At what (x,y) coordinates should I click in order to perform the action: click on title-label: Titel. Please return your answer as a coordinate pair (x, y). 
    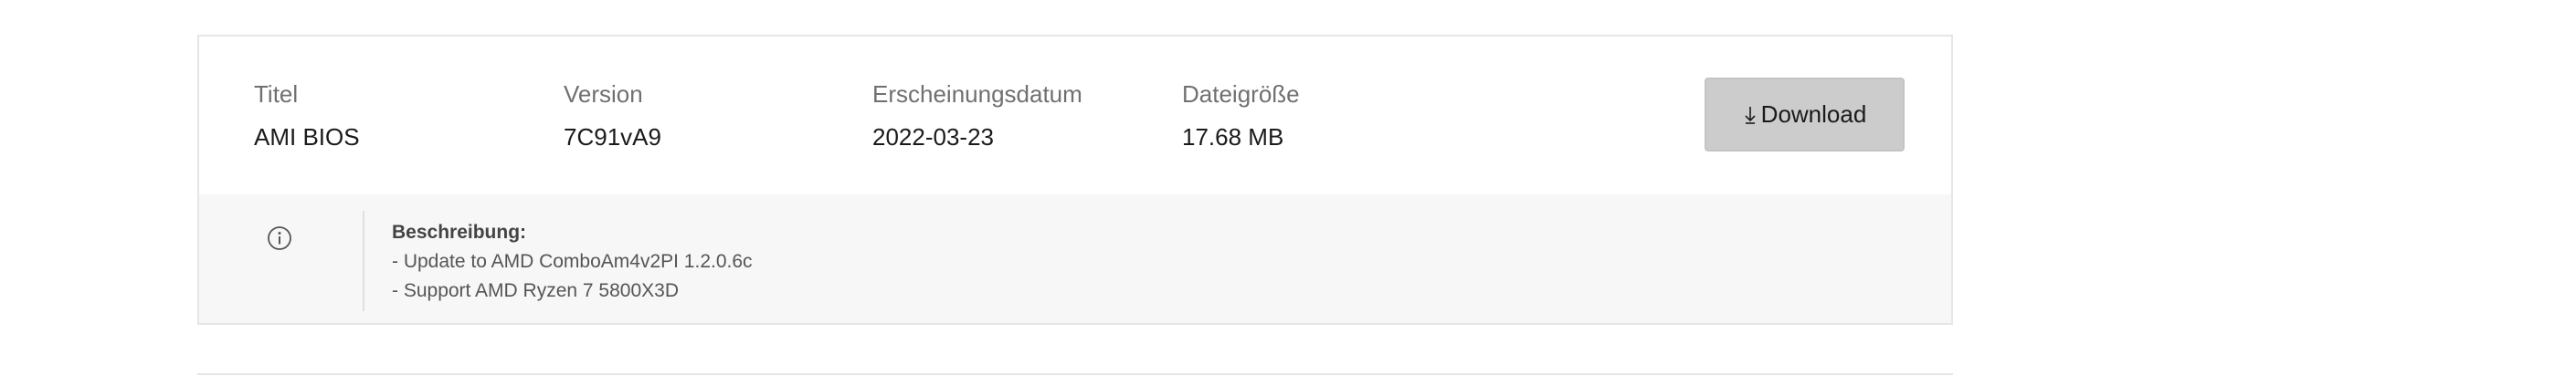
    Looking at the image, I should click on (276, 94).